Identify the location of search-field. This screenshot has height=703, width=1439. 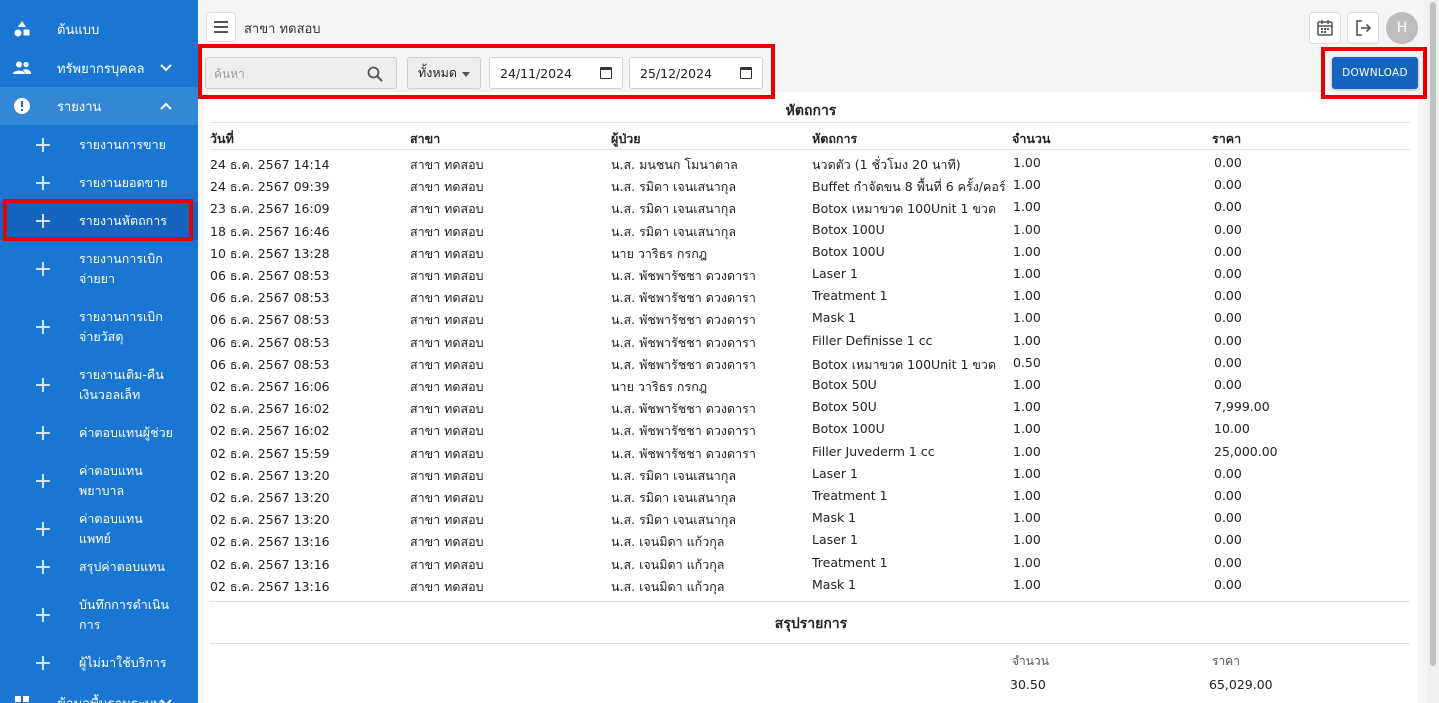
(301, 73).